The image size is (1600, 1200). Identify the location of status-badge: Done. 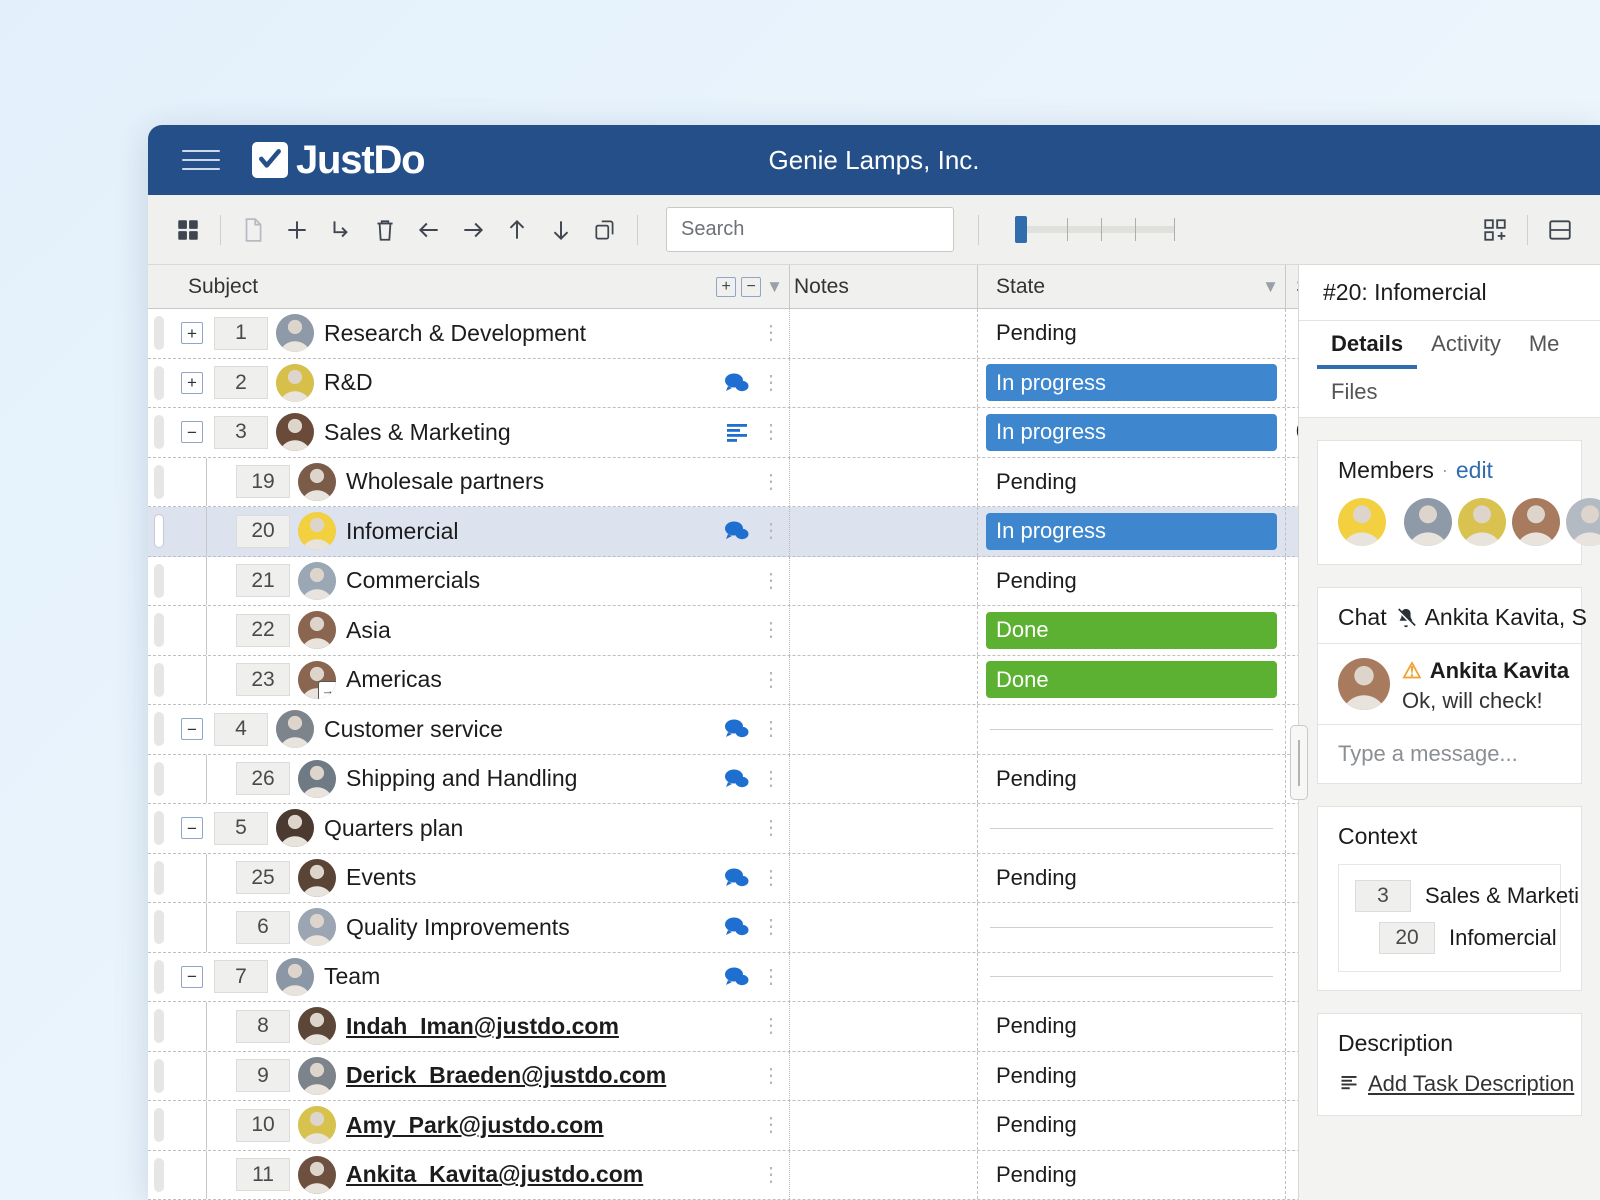
(1131, 680).